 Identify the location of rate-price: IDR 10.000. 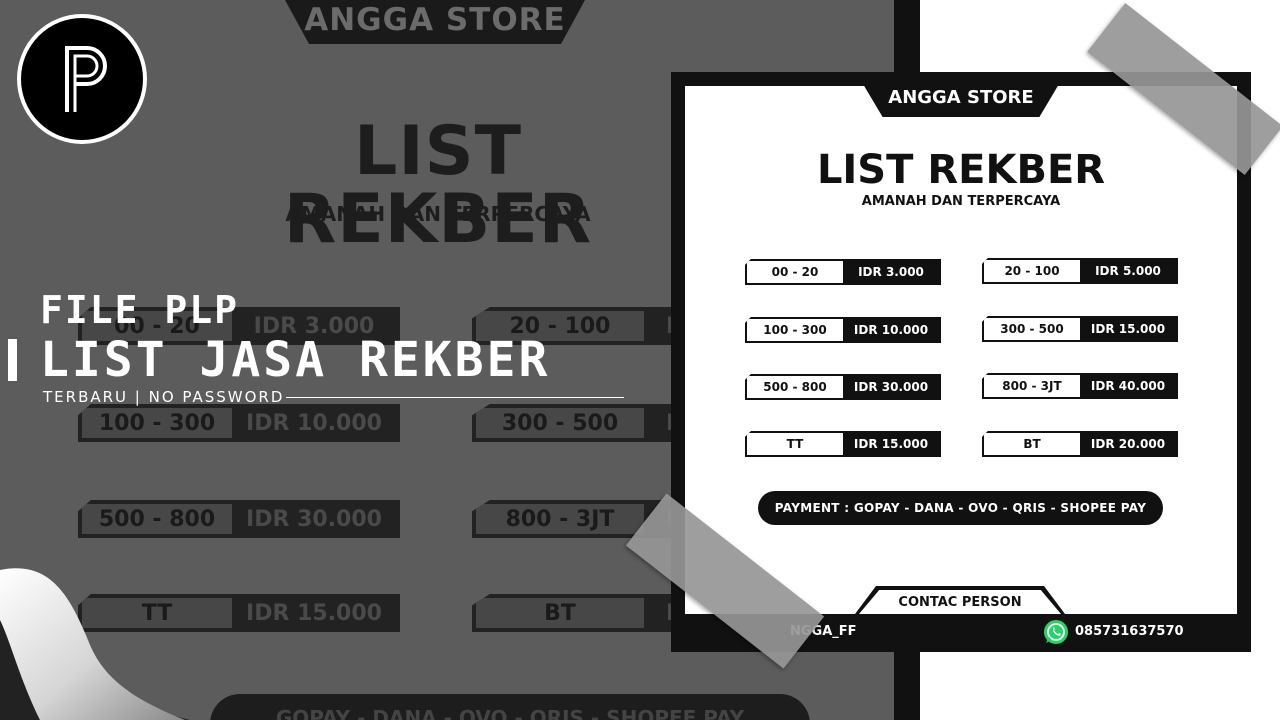
(891, 330).